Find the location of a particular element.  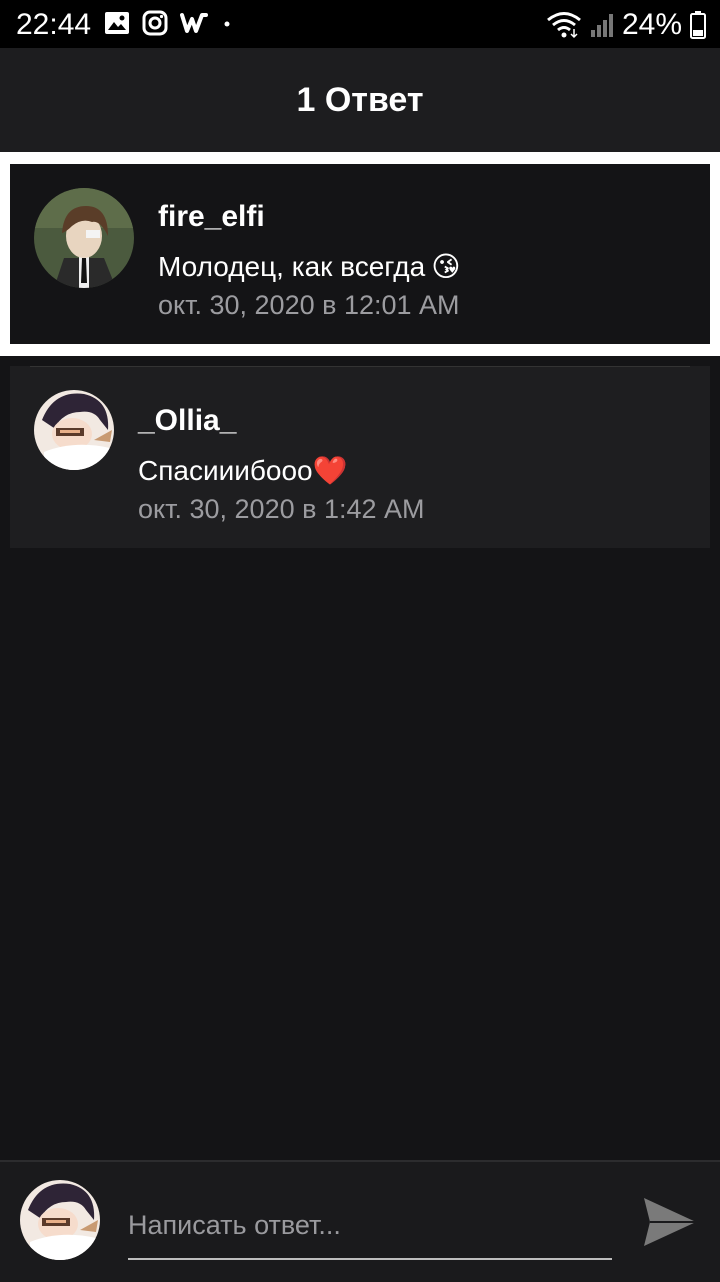

battery-percent: 24% is located at coordinates (651, 24).